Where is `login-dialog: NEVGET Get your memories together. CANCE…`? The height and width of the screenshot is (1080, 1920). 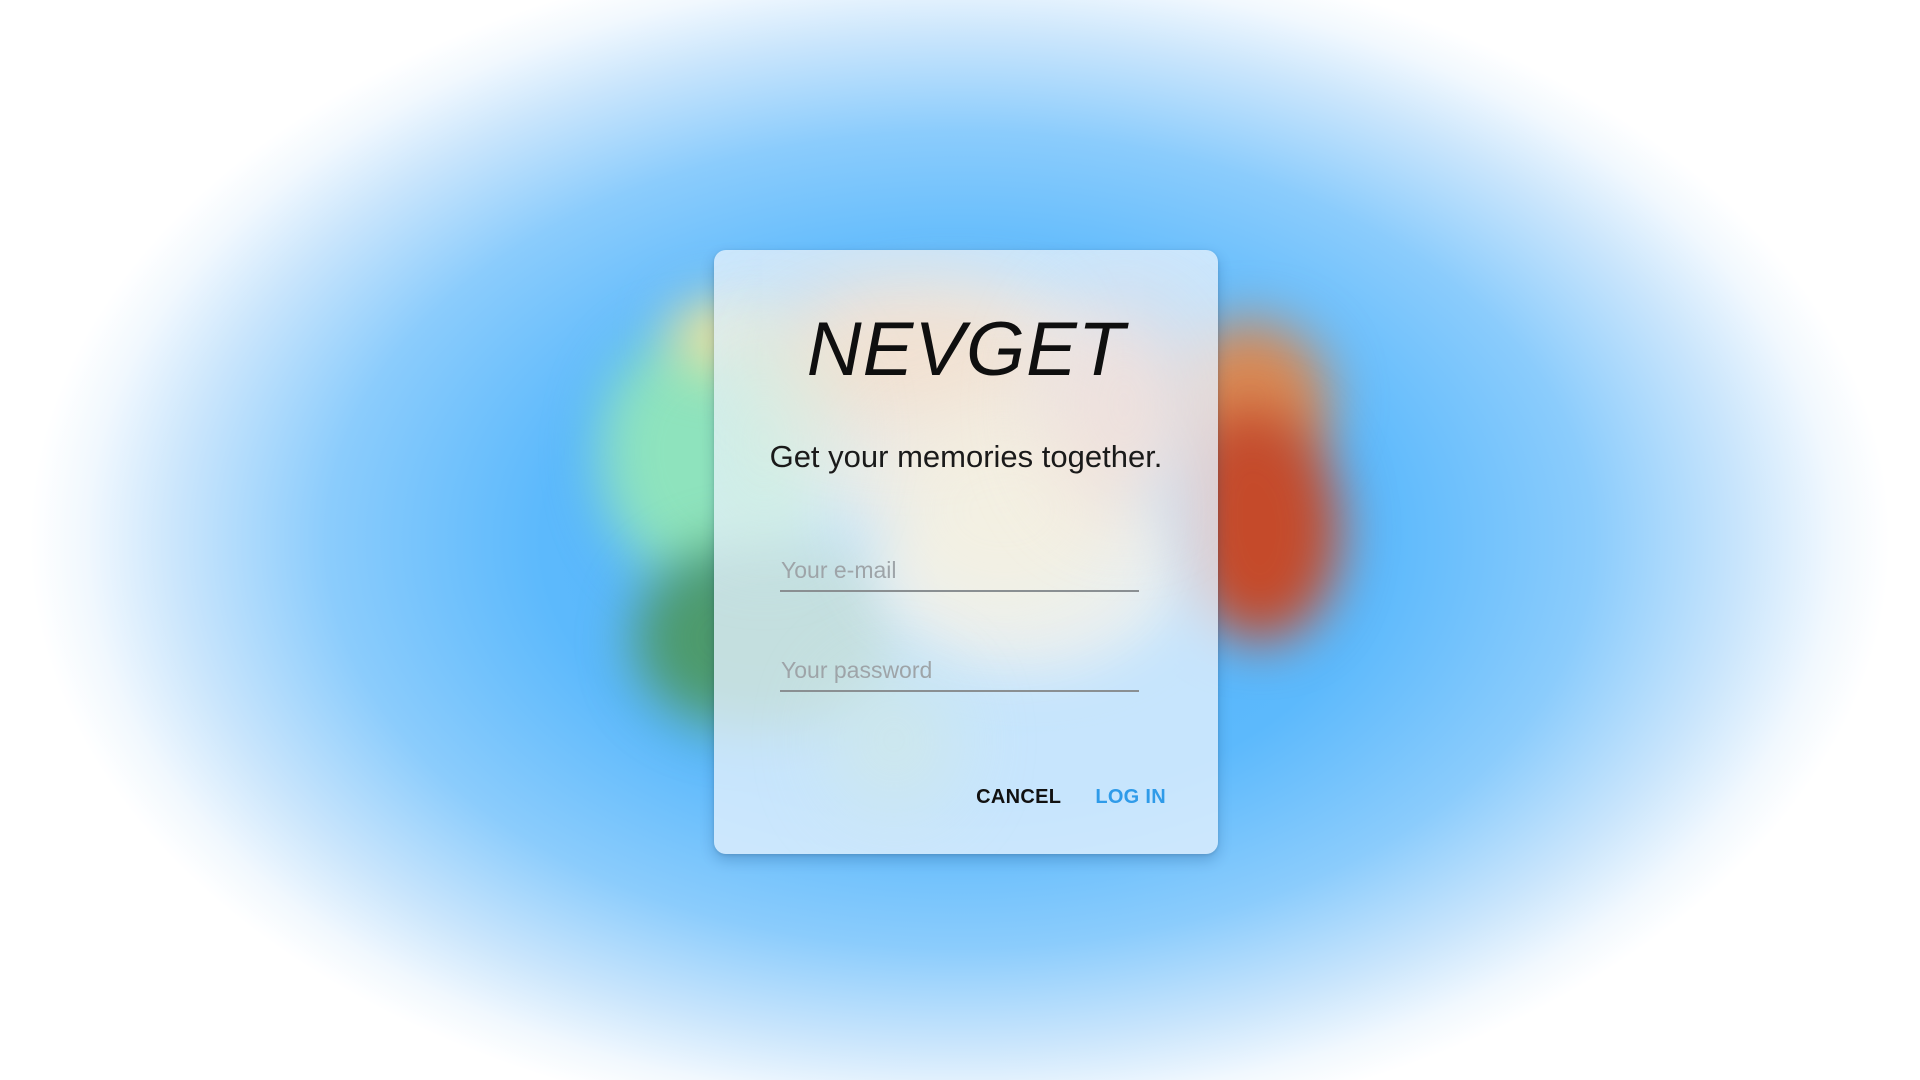
login-dialog: NEVGET Get your memories together. CANCE… is located at coordinates (966, 552).